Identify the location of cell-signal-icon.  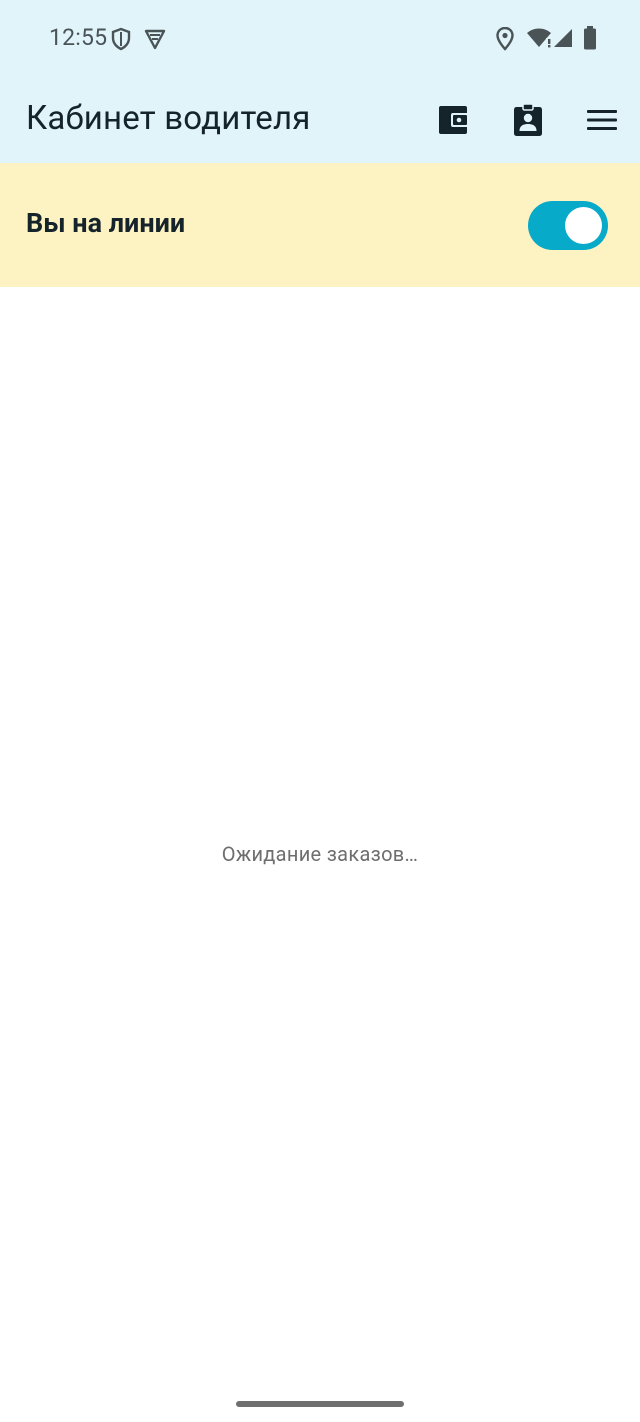
(563, 38).